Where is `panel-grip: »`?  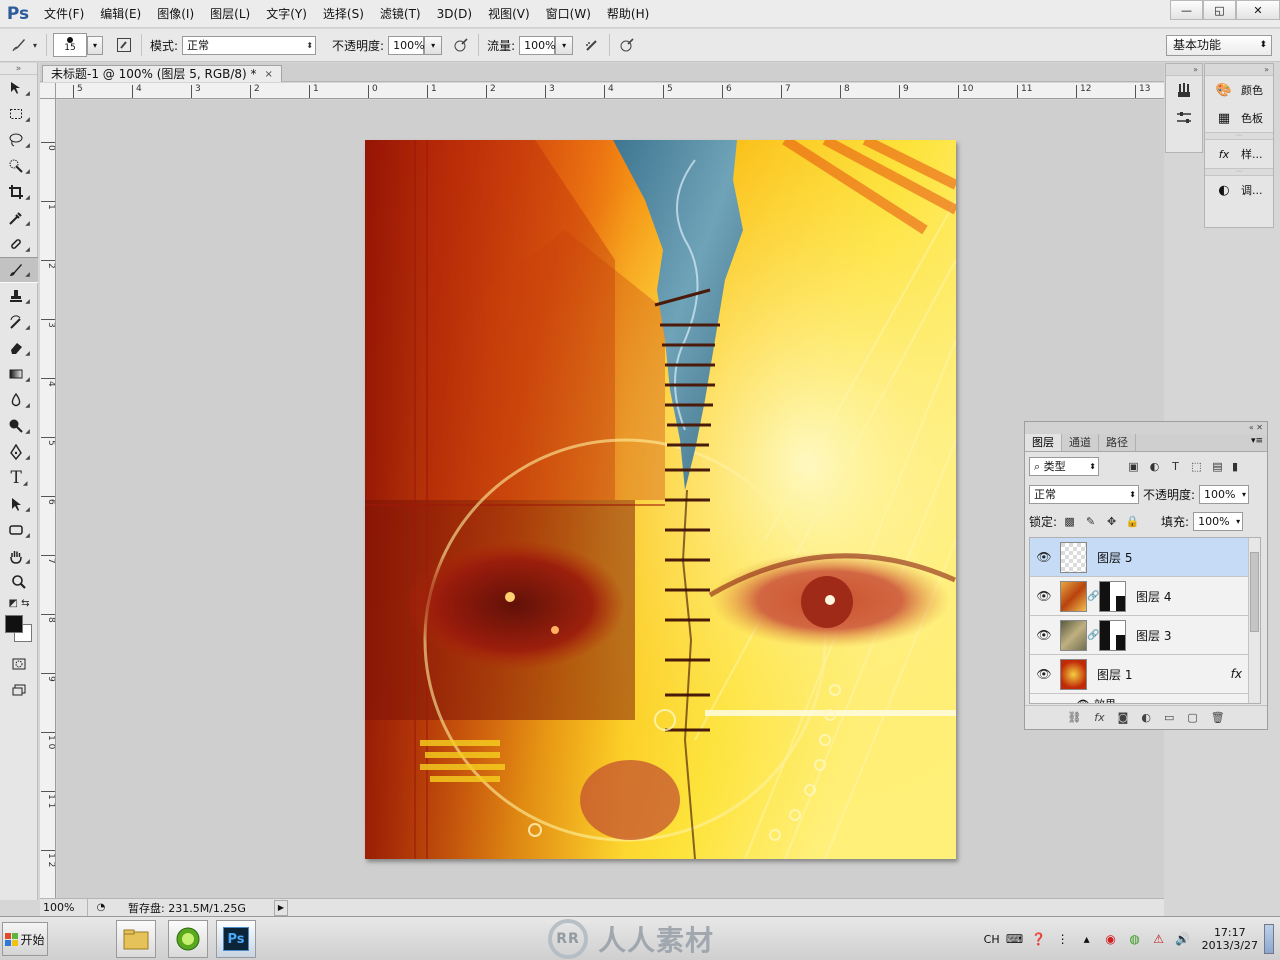
panel-grip: » is located at coordinates (18, 69).